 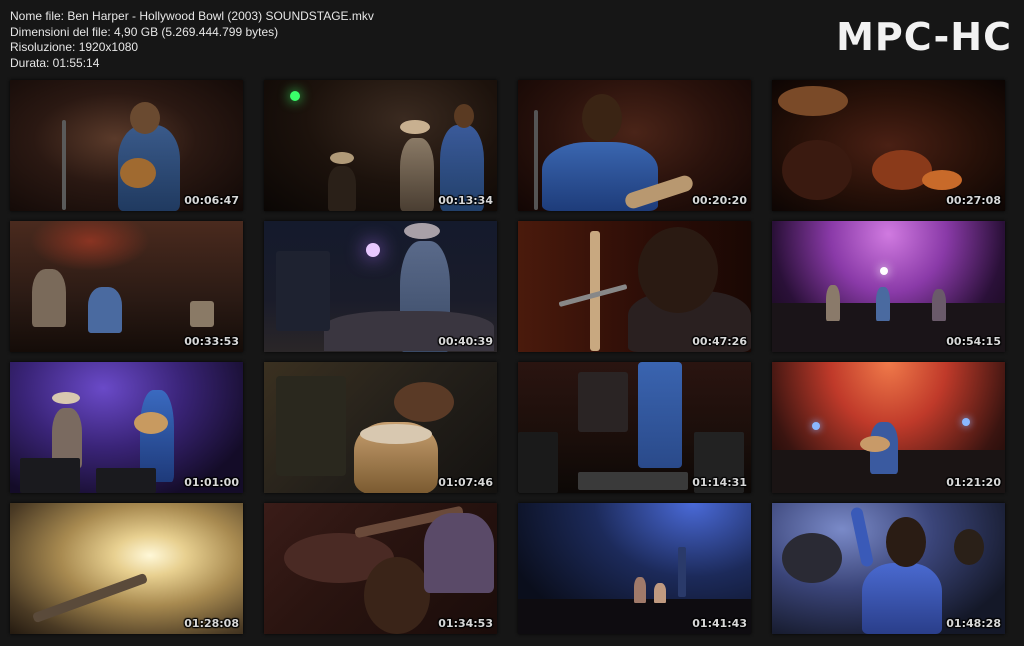 I want to click on performer-legs, so click(x=660, y=415).